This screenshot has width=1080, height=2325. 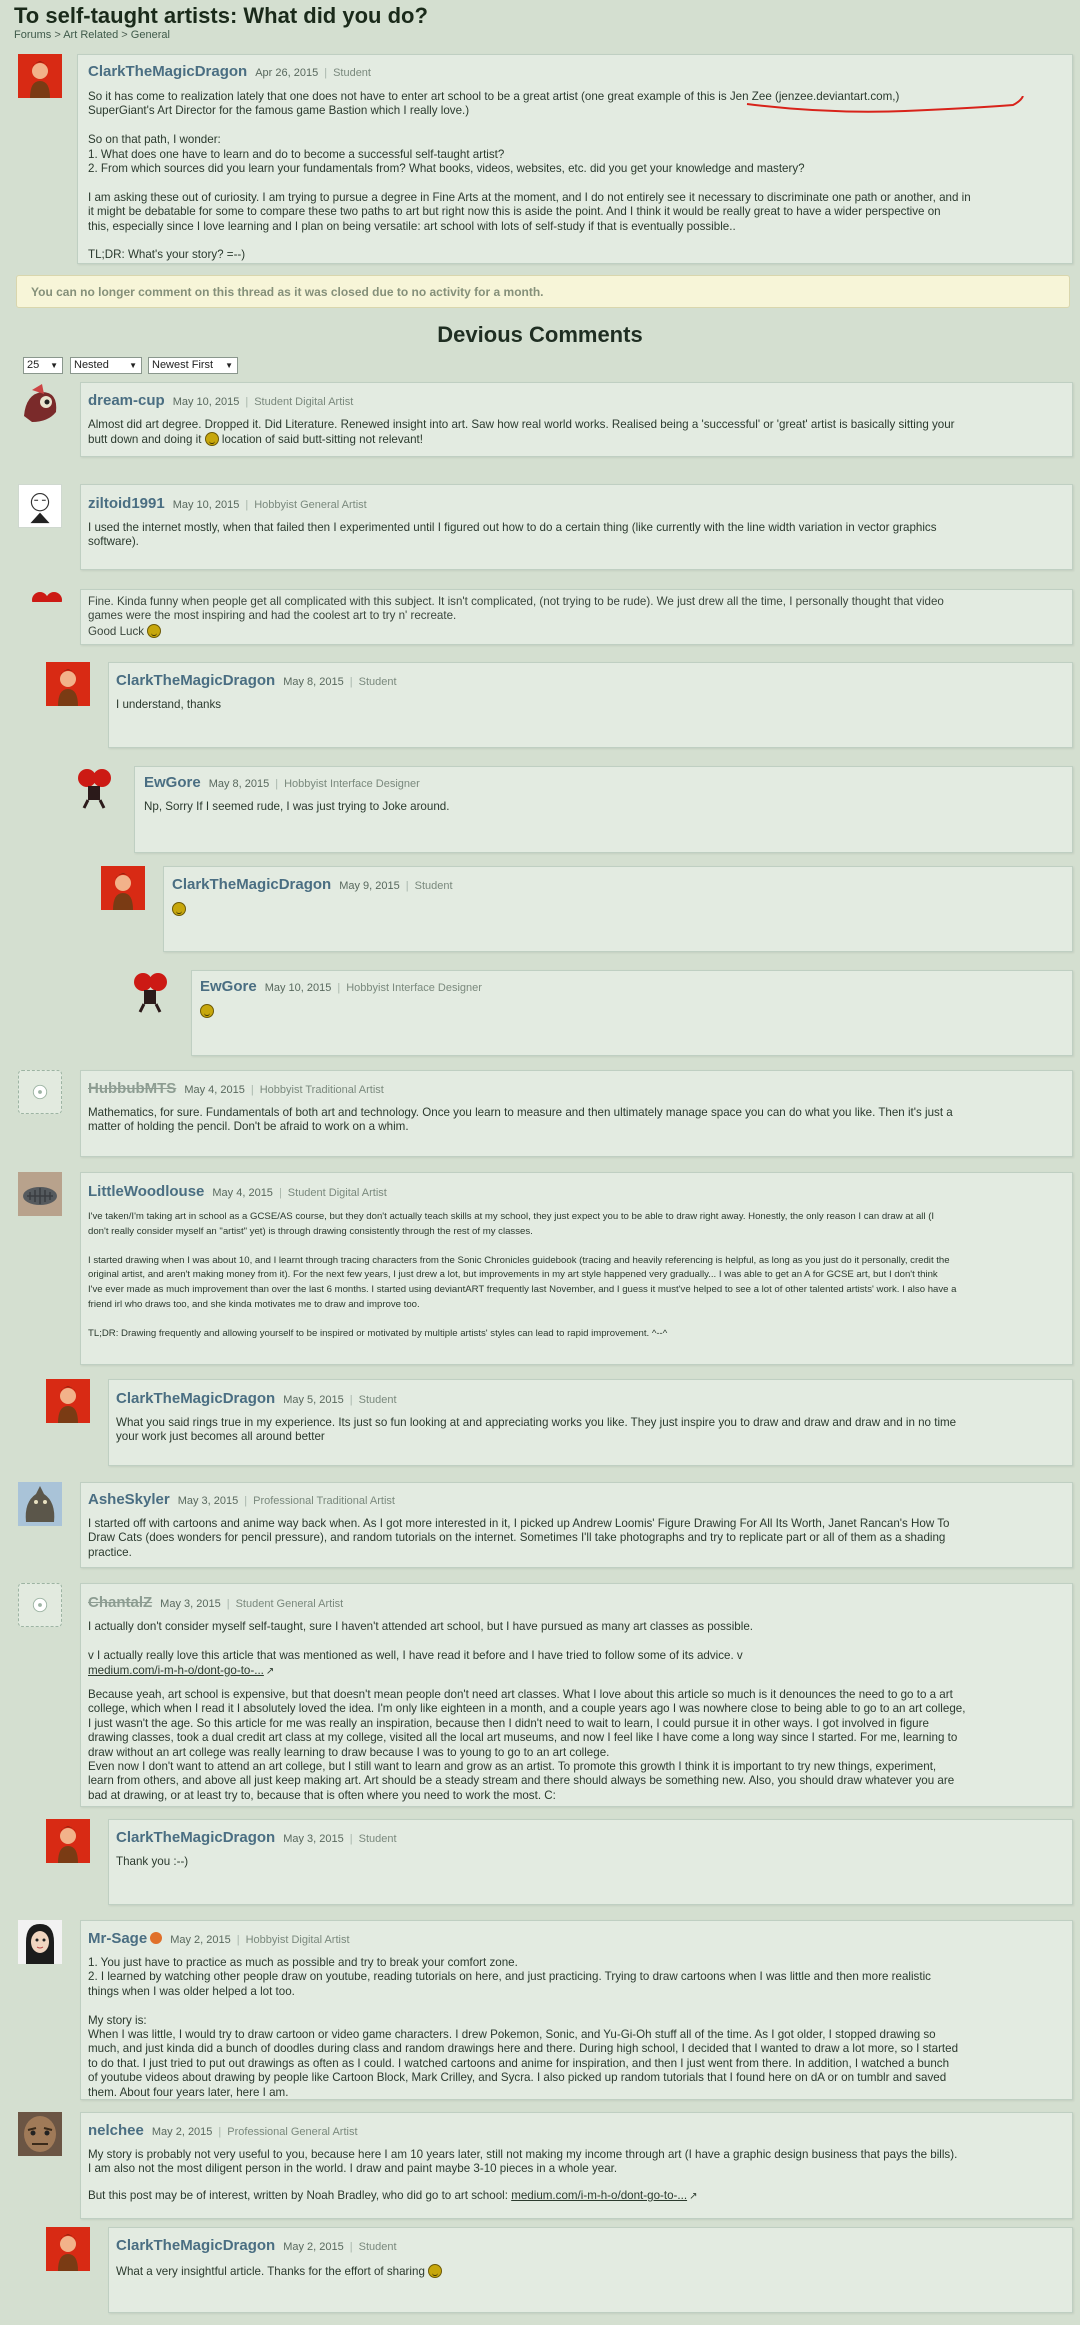 I want to click on avatar-face-icon, so click(x=40, y=2134).